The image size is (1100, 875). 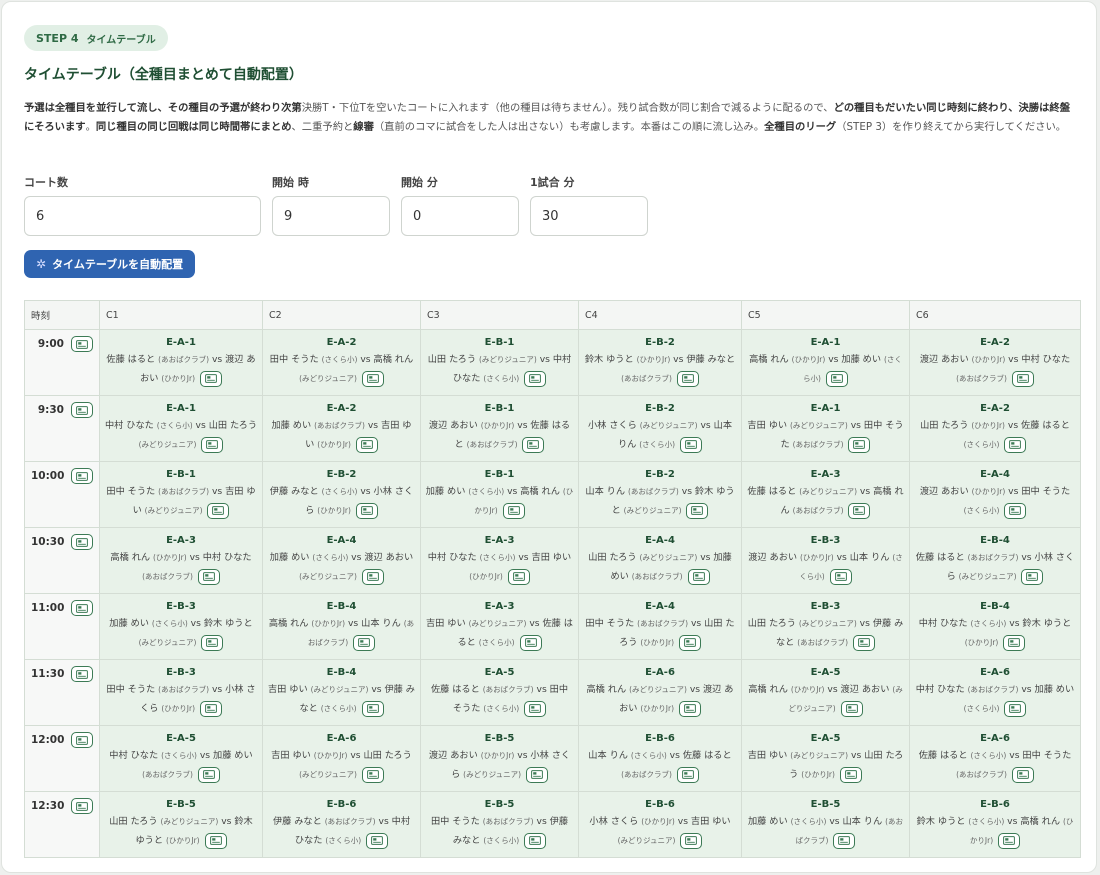 I want to click on match-slot: E-A-5 吉田 ゆい (みどりジュニア) vs 山田 たろう (ひかりJr), so click(x=825, y=758).